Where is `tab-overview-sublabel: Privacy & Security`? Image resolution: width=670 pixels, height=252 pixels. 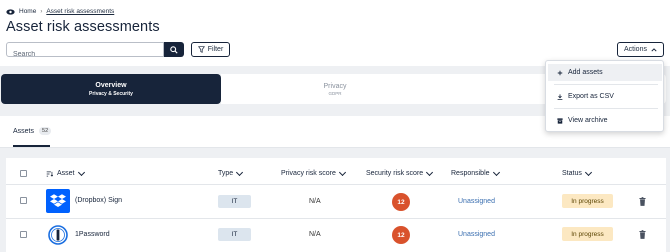 tab-overview-sublabel: Privacy & Security is located at coordinates (111, 93).